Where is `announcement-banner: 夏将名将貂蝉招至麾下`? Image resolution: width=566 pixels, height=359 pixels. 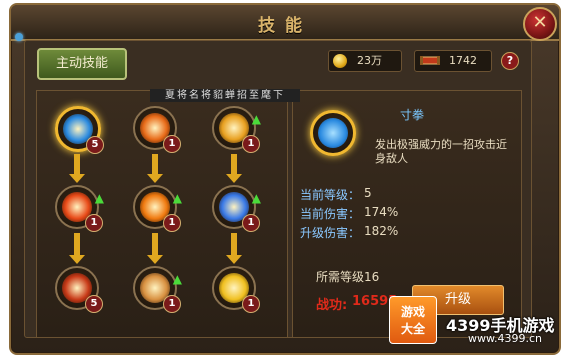
announcement-banner: 夏将名将貂蝉招至麾下 is located at coordinates (225, 95).